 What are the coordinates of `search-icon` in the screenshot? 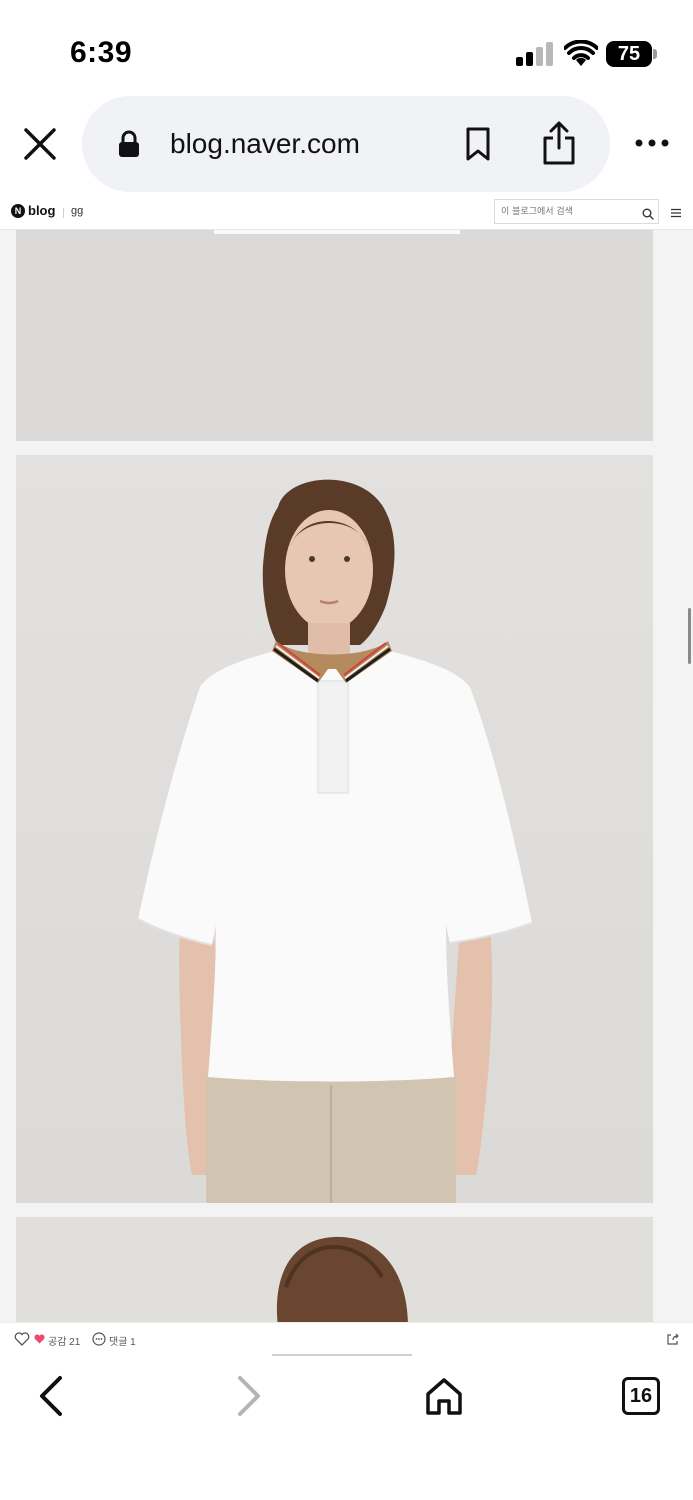 It's located at (648, 214).